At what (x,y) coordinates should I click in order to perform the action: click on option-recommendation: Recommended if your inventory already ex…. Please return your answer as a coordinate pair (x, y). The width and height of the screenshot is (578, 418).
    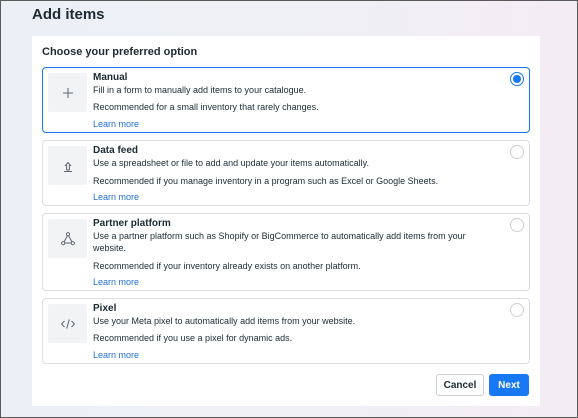
    Looking at the image, I should click on (227, 266).